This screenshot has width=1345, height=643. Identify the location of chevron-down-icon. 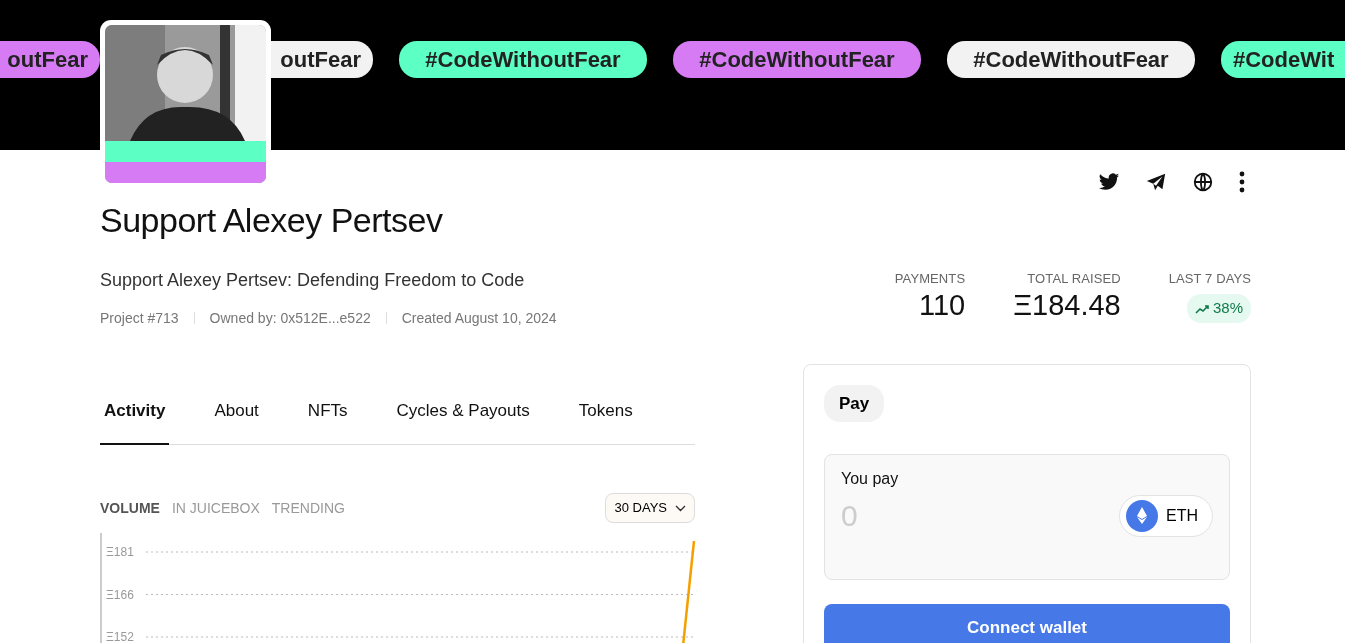
(680, 508).